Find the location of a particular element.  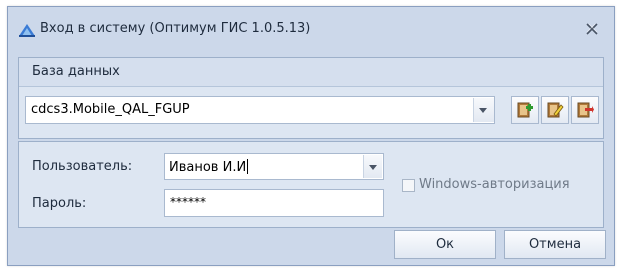

password-value: ****** is located at coordinates (188, 202).